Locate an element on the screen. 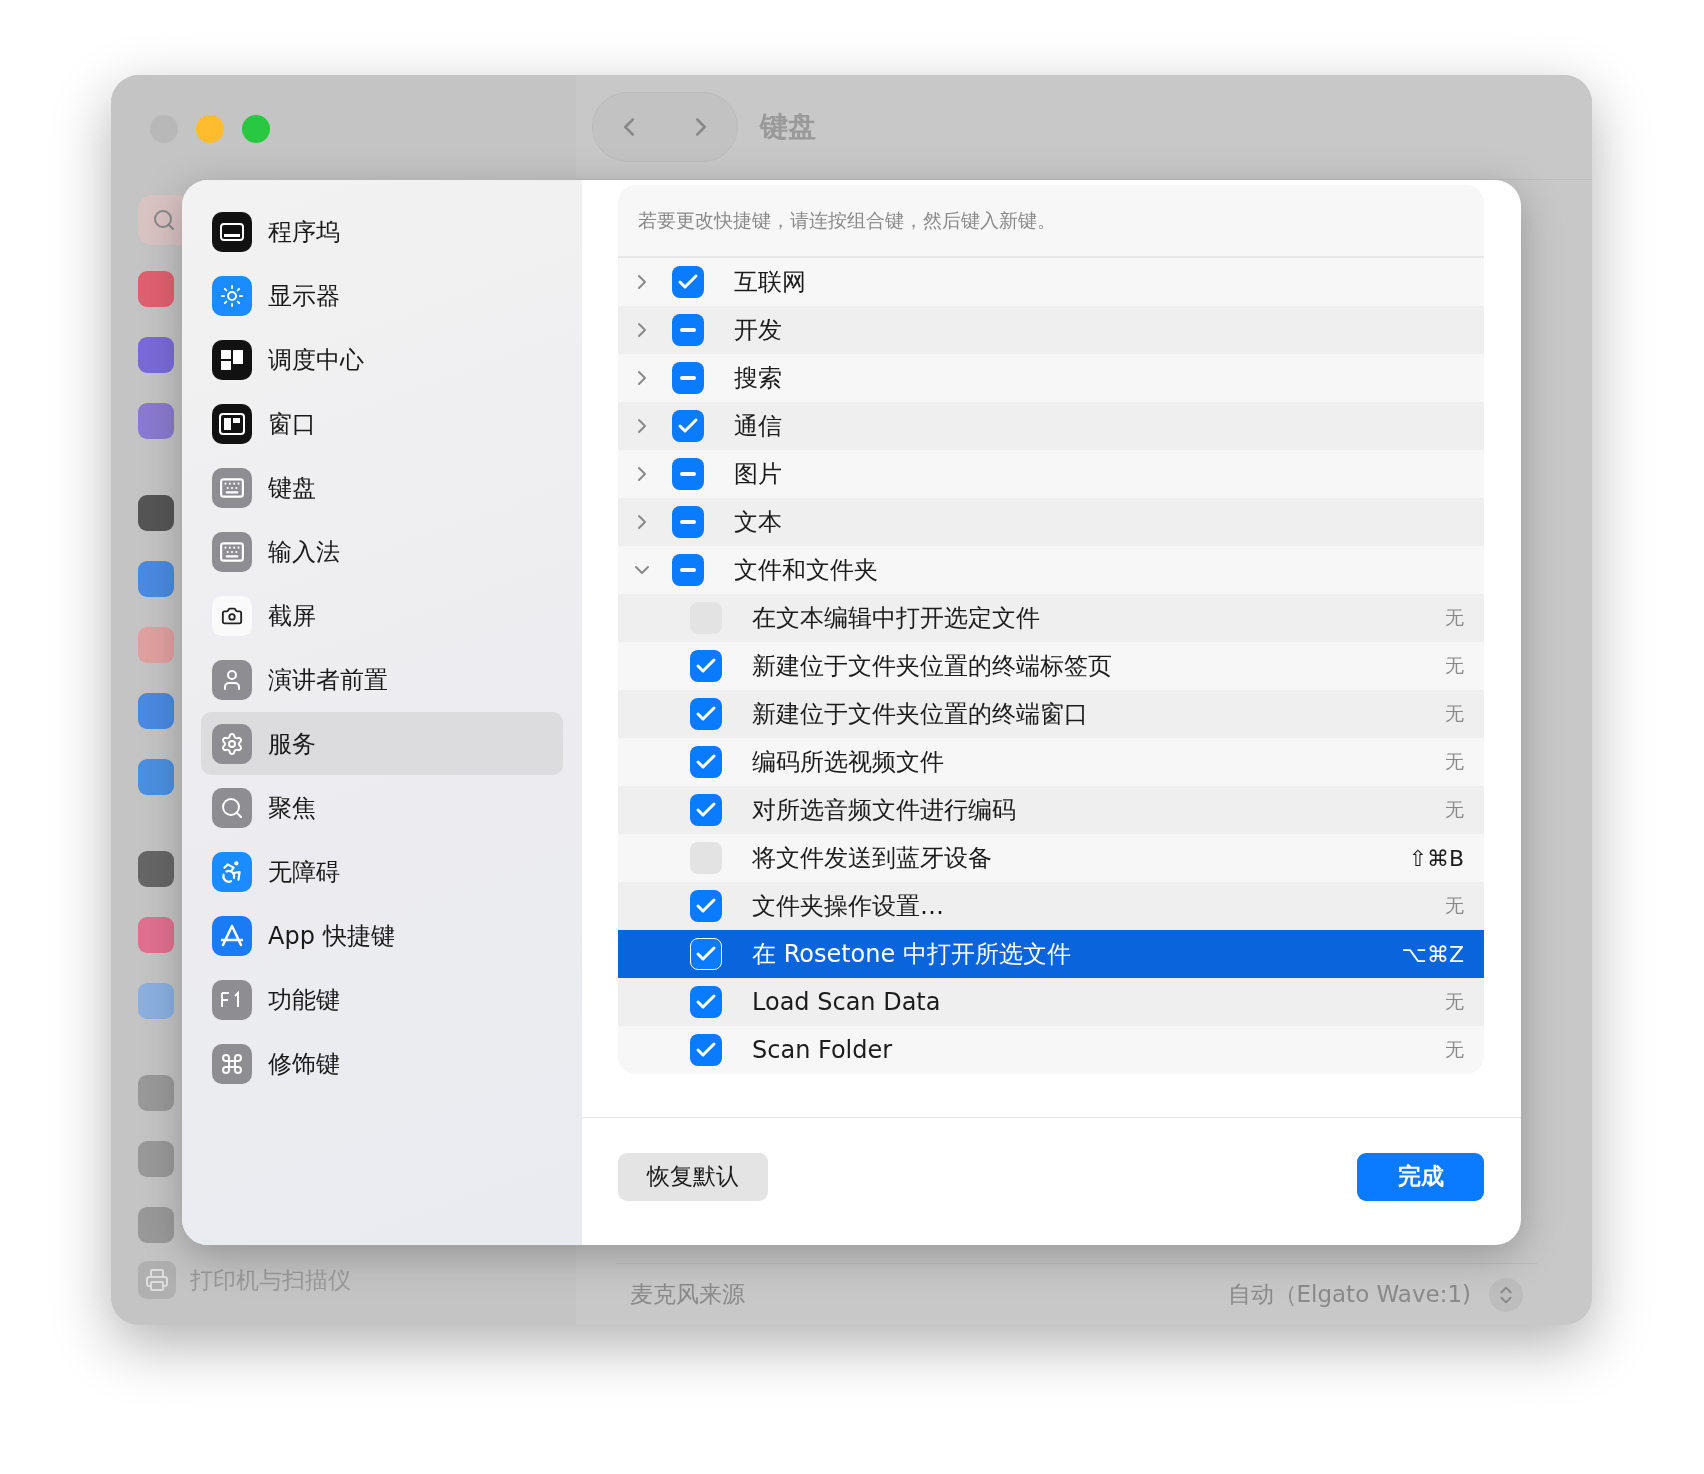 The width and height of the screenshot is (1704, 1474). app-store-icon is located at coordinates (232, 935).